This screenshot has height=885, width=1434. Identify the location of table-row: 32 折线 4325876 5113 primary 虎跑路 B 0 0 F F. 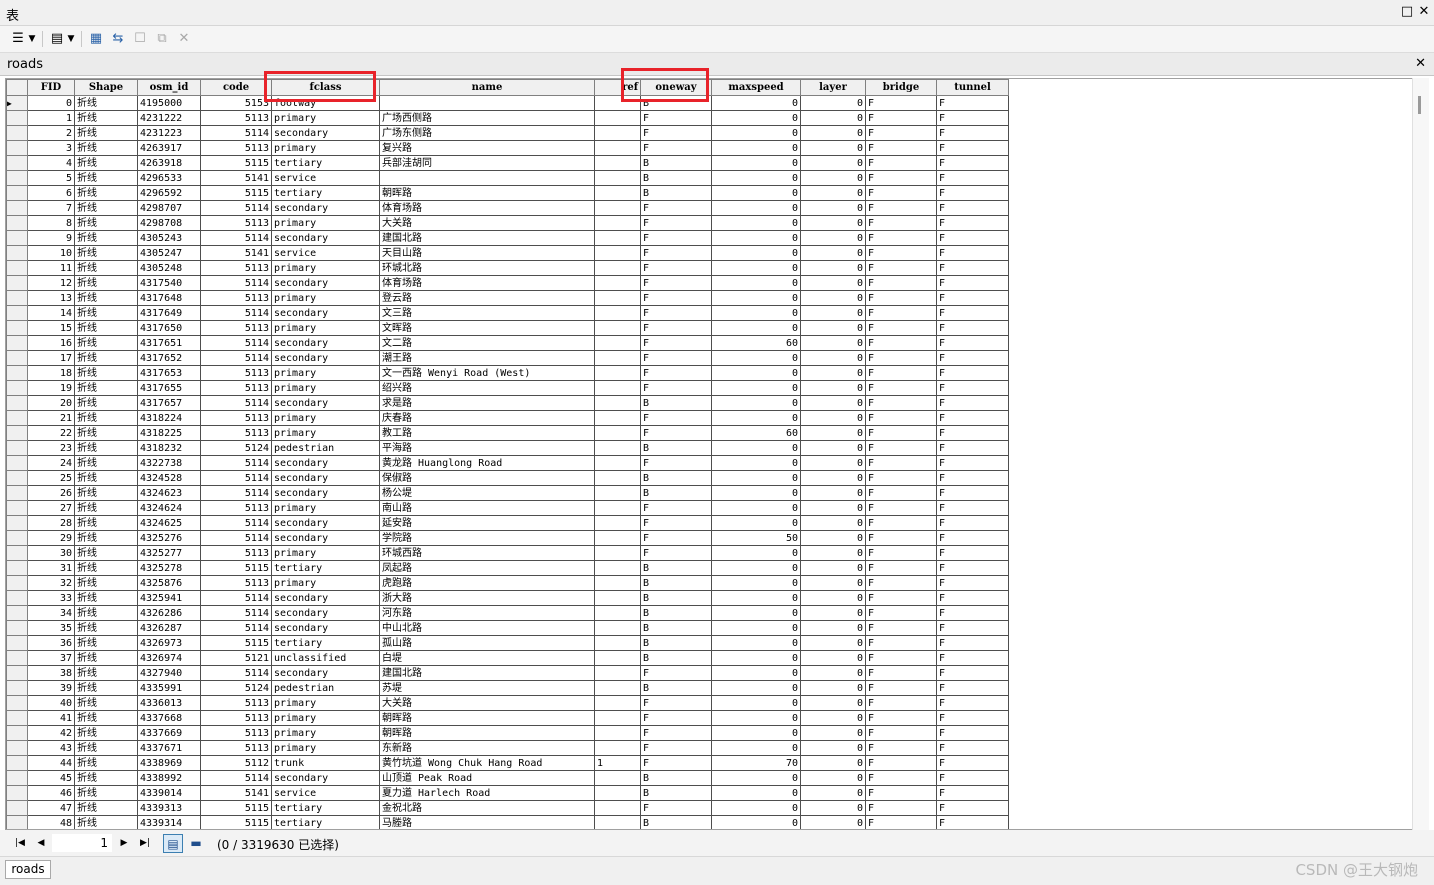
(507, 583).